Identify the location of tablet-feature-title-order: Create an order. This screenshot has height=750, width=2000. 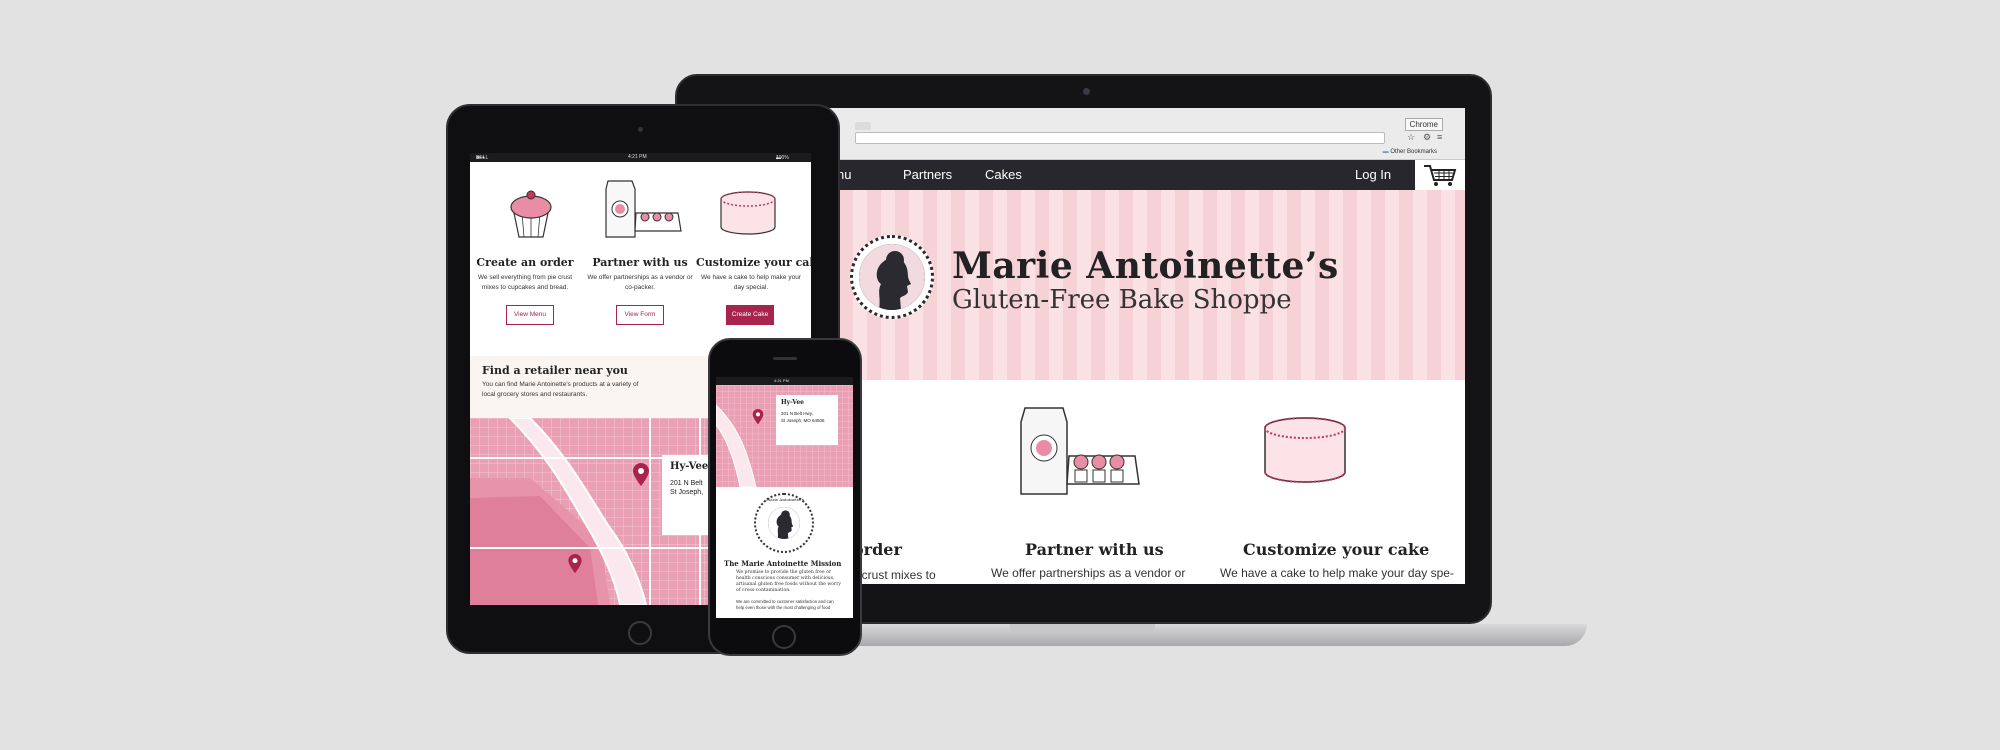
(525, 262).